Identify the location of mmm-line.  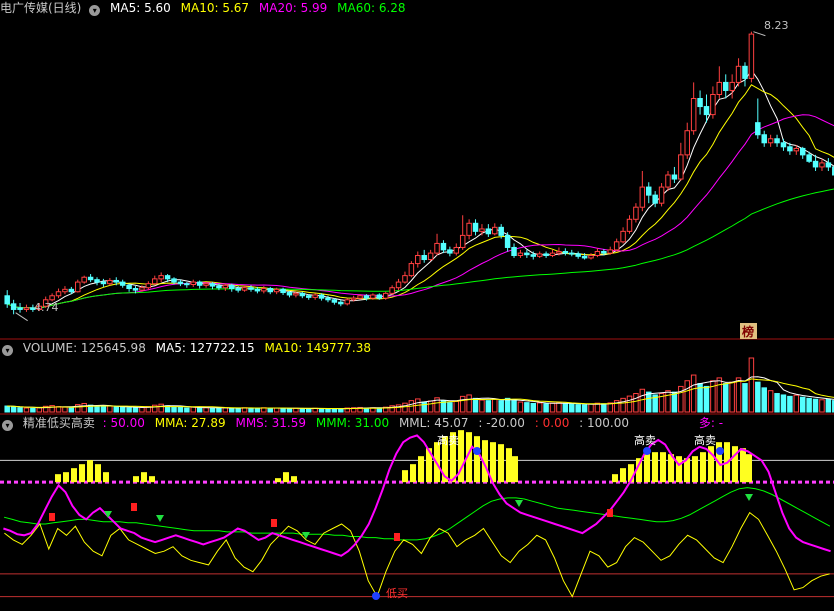
(417, 514).